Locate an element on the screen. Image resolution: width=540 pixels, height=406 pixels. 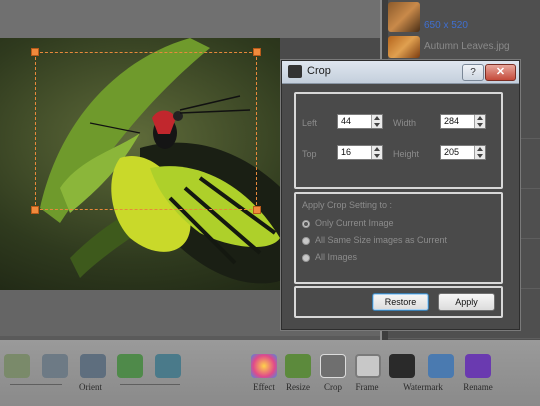
width-label: Width is located at coordinates (405, 123).